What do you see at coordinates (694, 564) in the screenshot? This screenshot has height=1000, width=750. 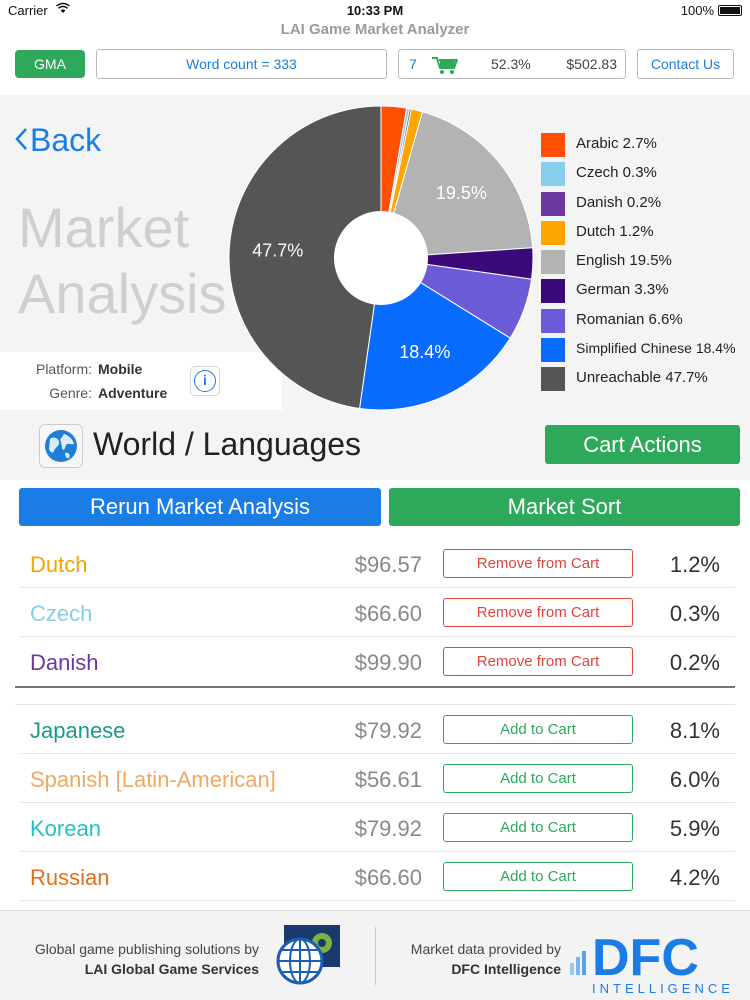 I see `language-share: 1.2%` at bounding box center [694, 564].